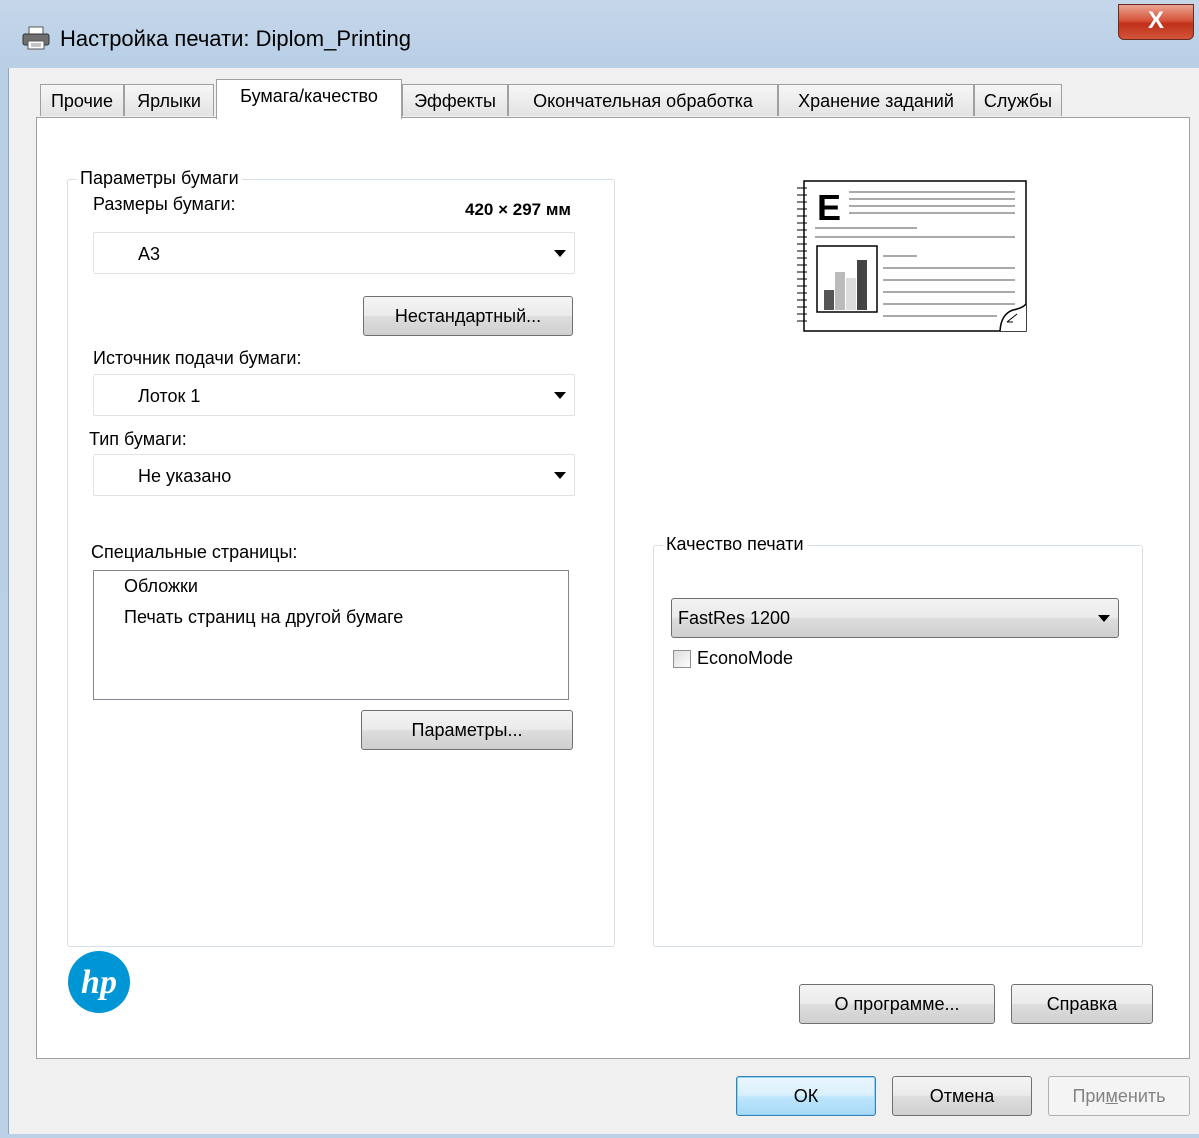 The height and width of the screenshot is (1138, 1199). What do you see at coordinates (912, 256) in the screenshot?
I see `page-preview-icon: E` at bounding box center [912, 256].